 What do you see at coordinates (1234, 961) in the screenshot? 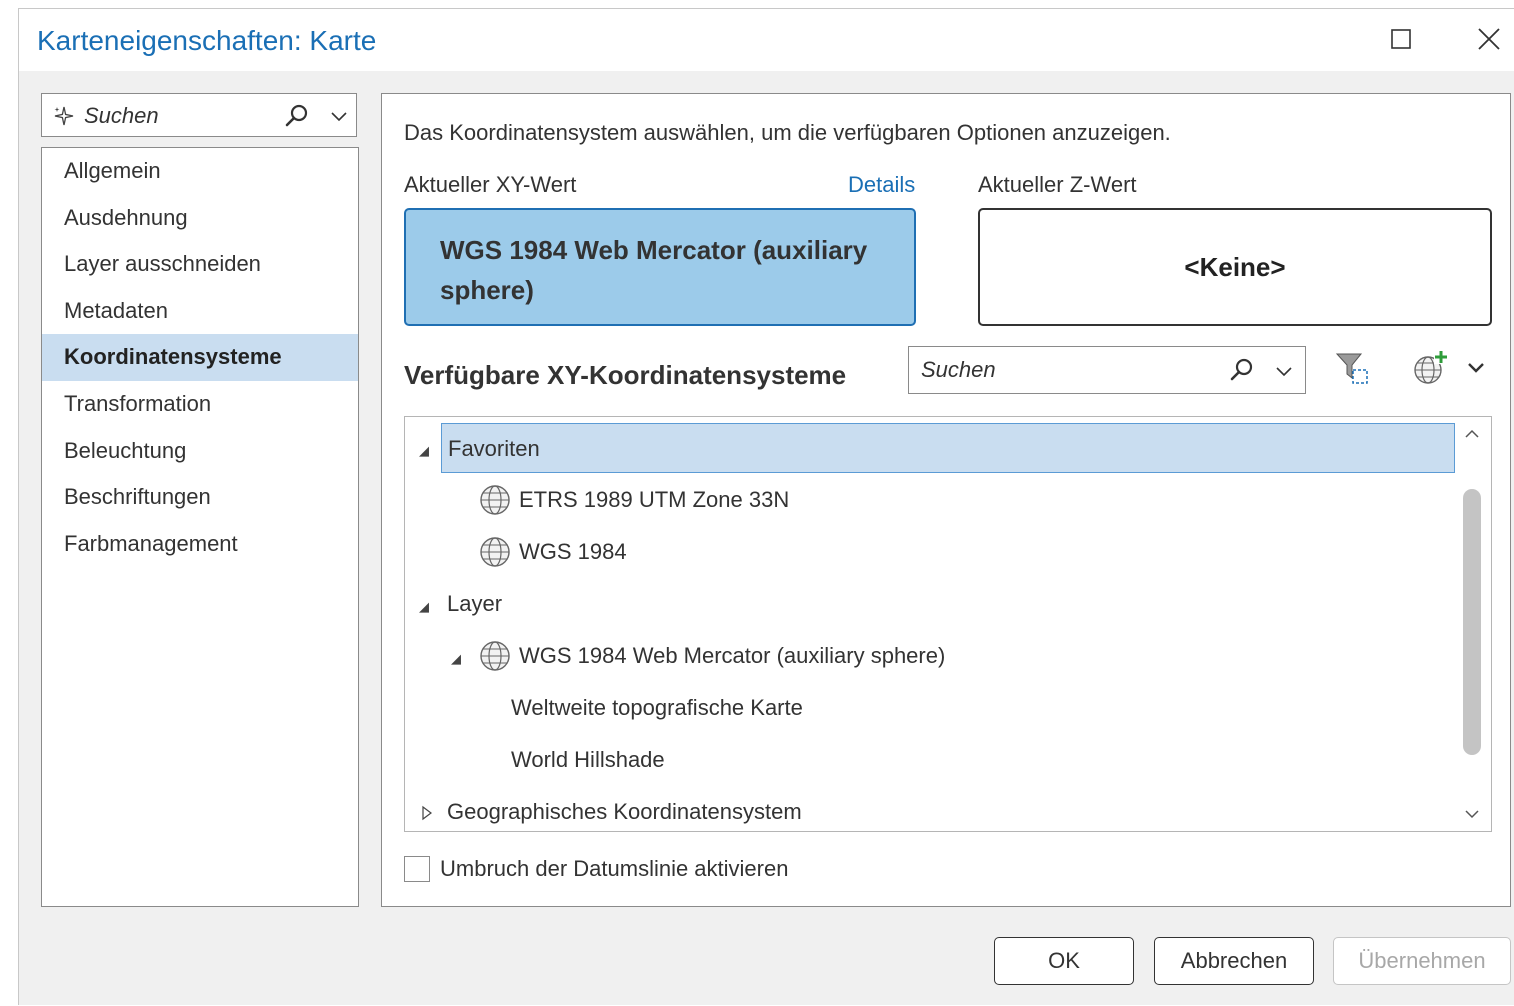
I see `cancel-button: Abbrechen` at bounding box center [1234, 961].